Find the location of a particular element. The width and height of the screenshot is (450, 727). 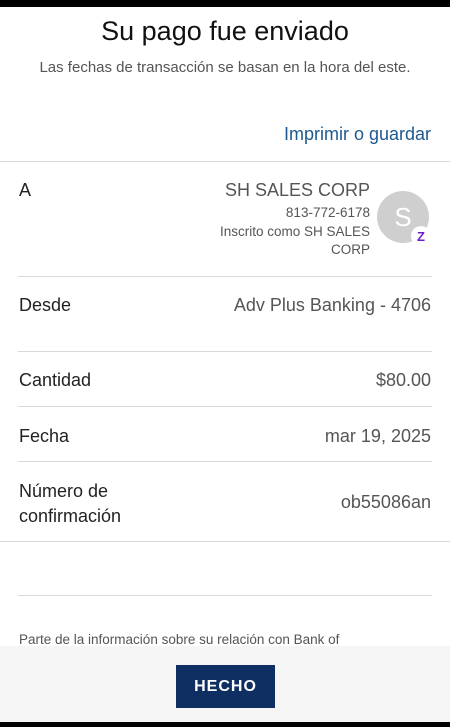

done-button: HECHO is located at coordinates (225, 686).